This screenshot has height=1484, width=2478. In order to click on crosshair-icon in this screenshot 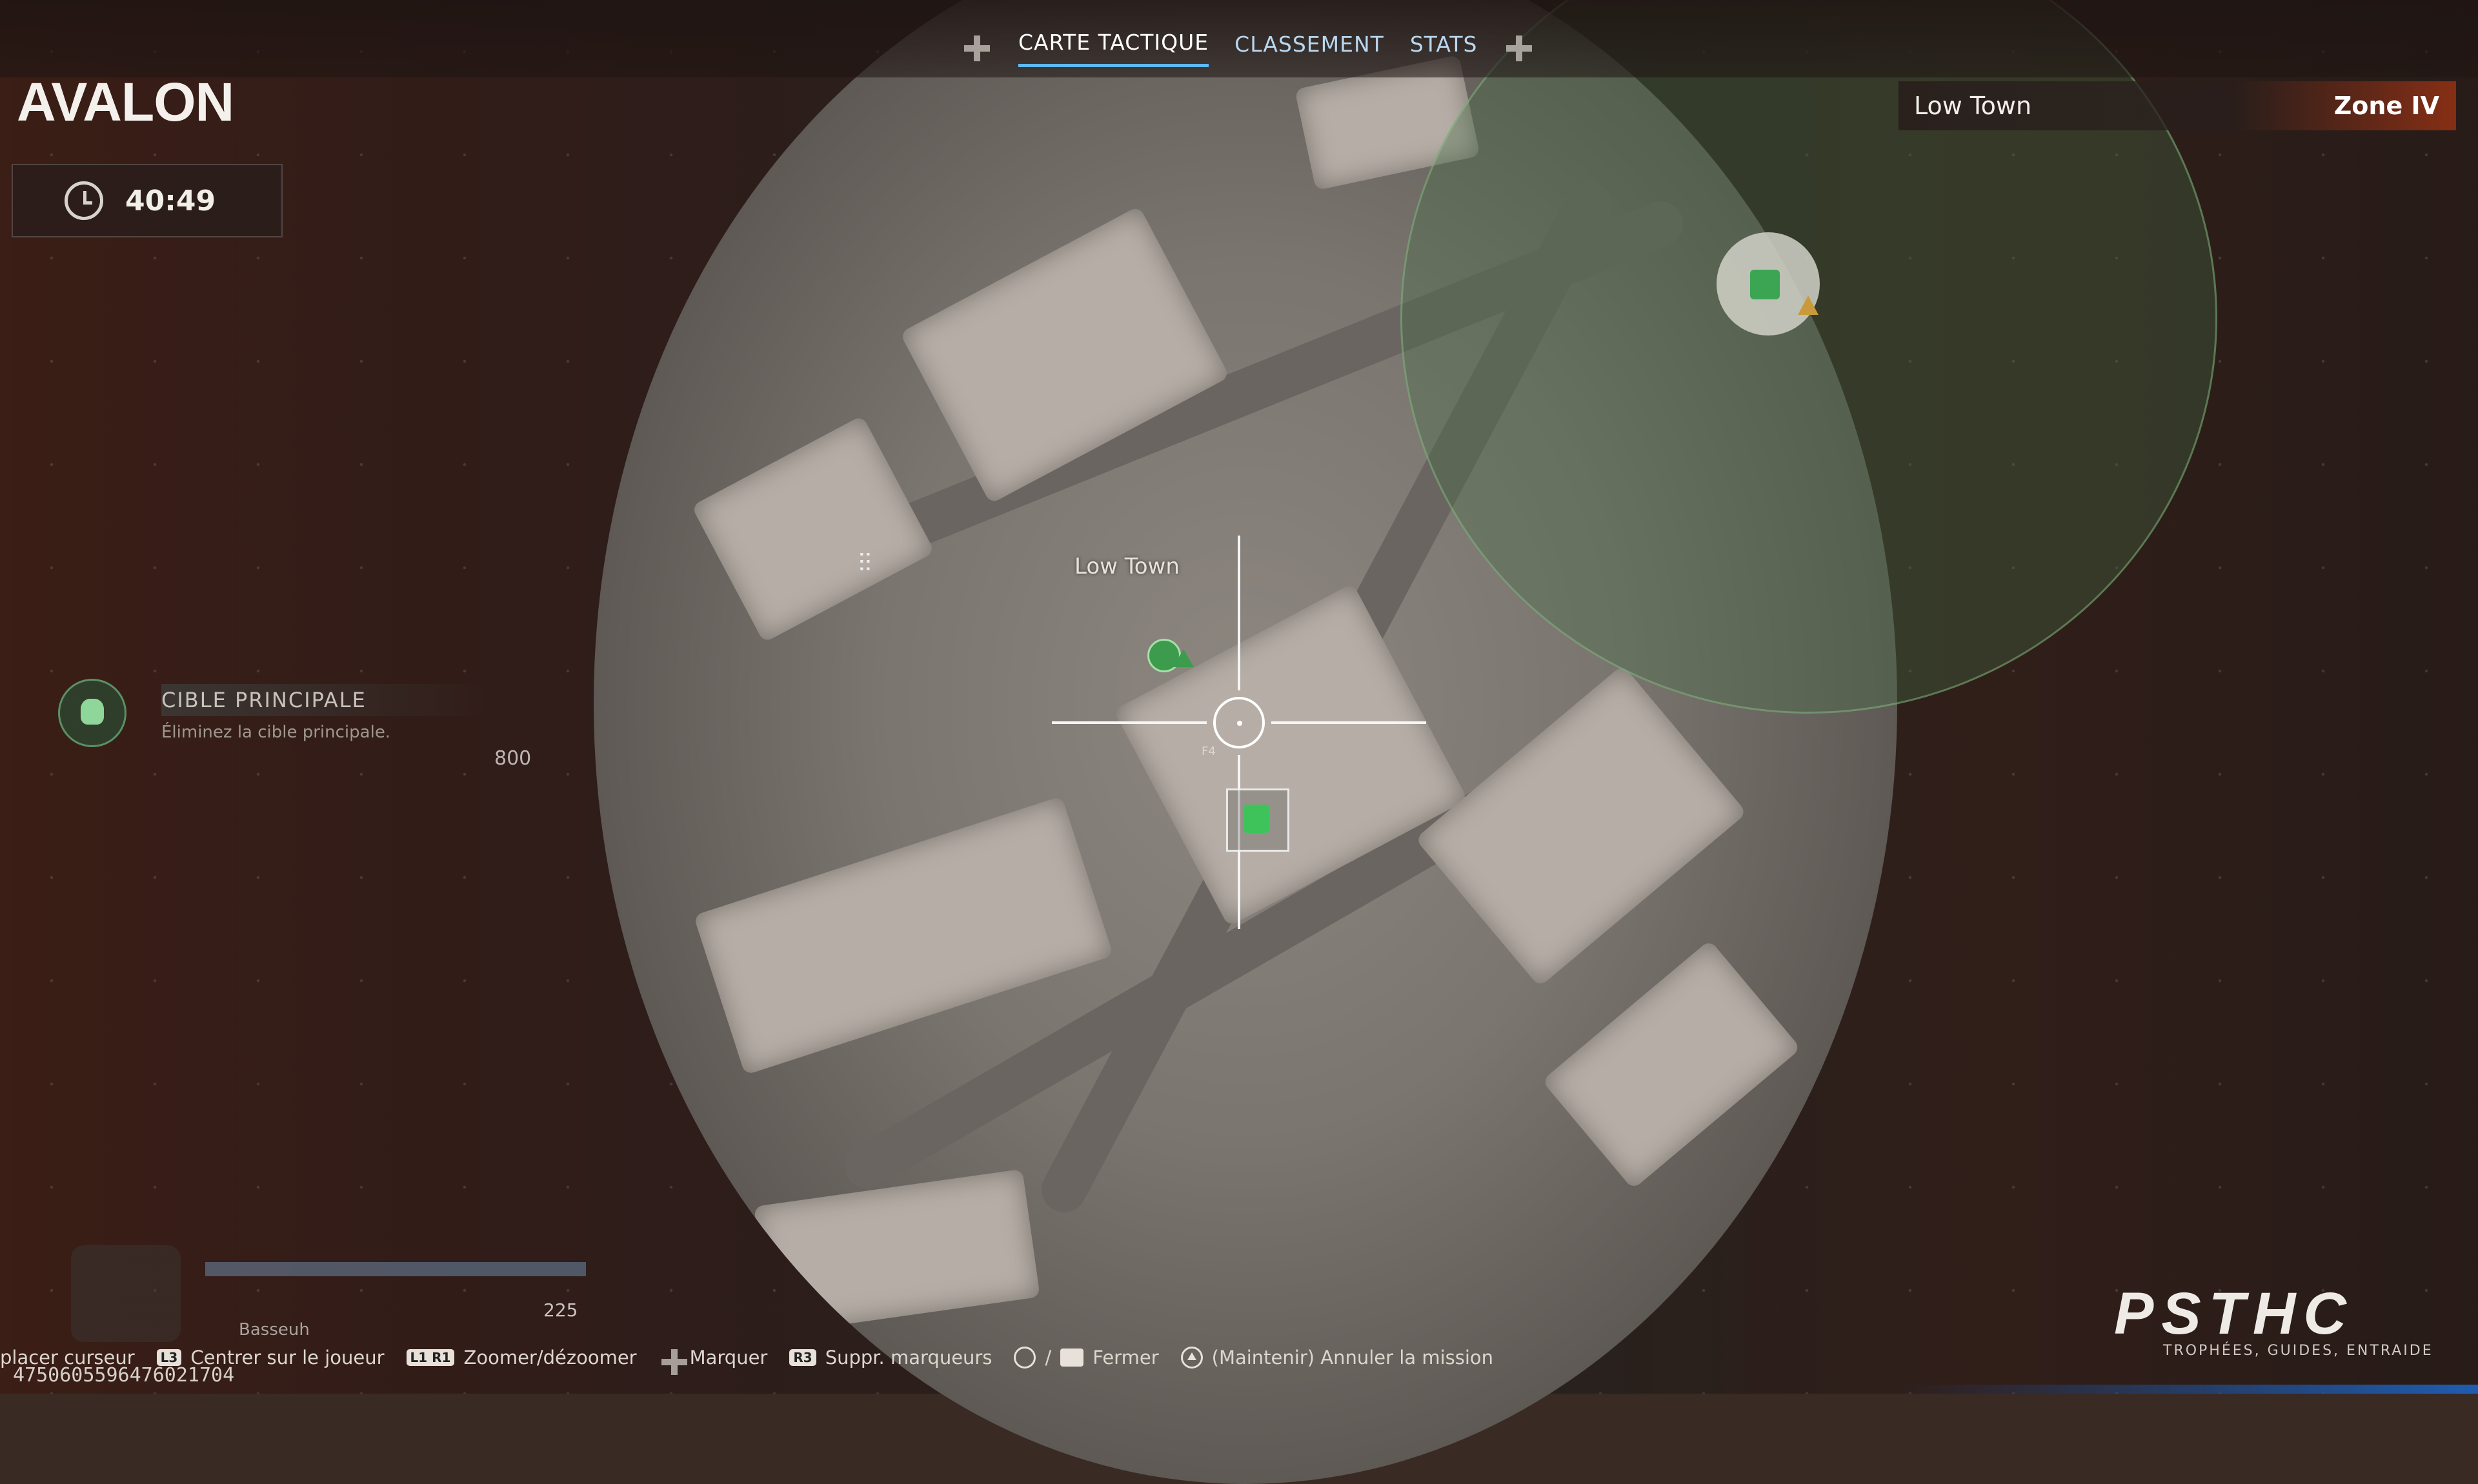, I will do `click(1239, 723)`.